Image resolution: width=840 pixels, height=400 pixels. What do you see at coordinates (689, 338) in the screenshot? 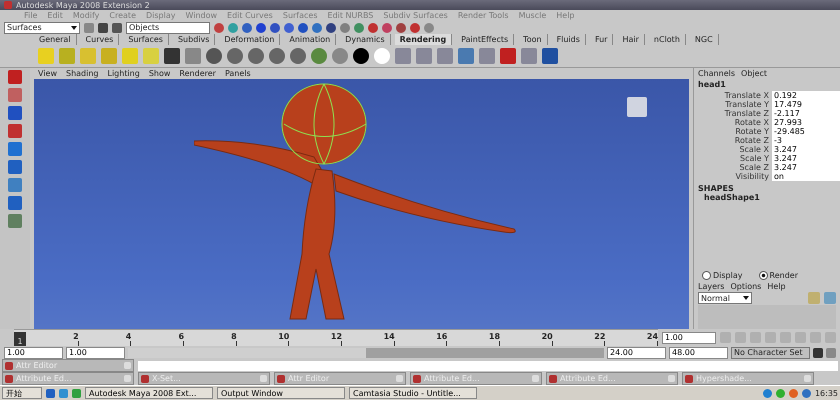
I see `current-time-field: 1.00` at bounding box center [689, 338].